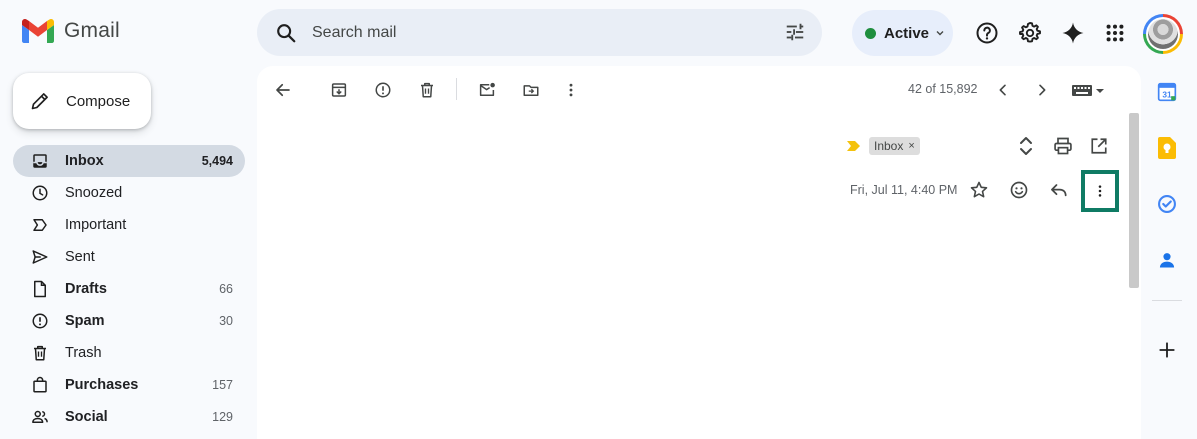  Describe the element at coordinates (870, 33) in the screenshot. I see `status-dot` at that location.